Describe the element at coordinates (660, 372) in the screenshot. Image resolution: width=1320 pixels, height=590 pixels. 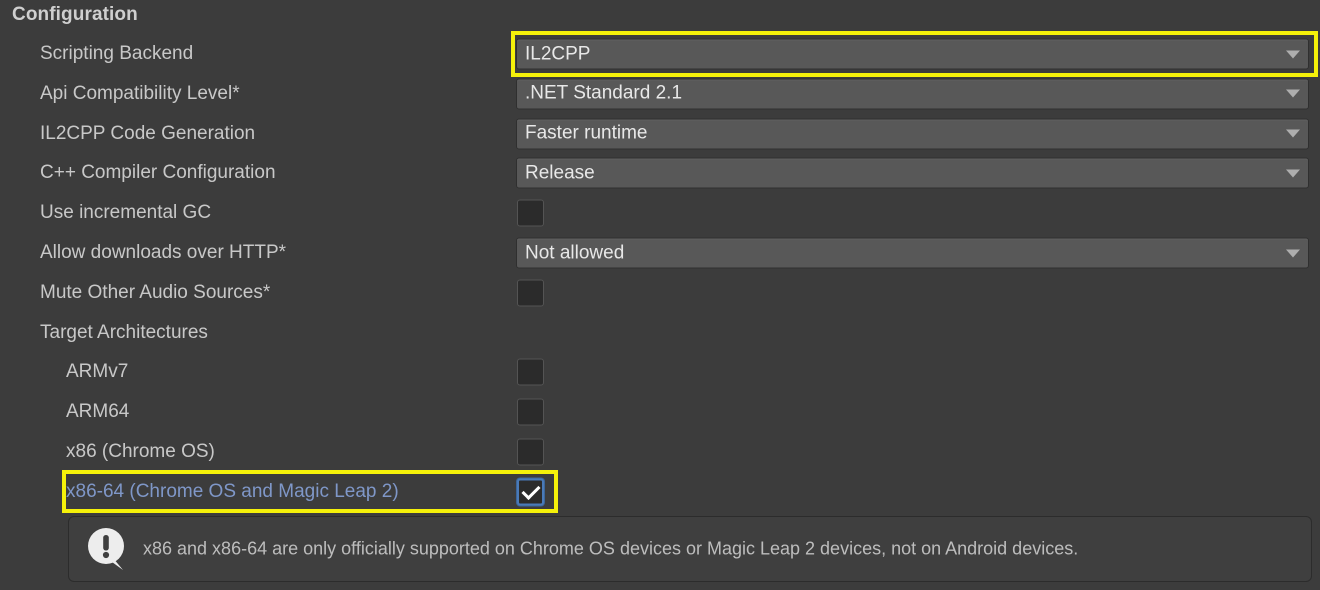
I see `config-row-armv7: ARMv7` at that location.